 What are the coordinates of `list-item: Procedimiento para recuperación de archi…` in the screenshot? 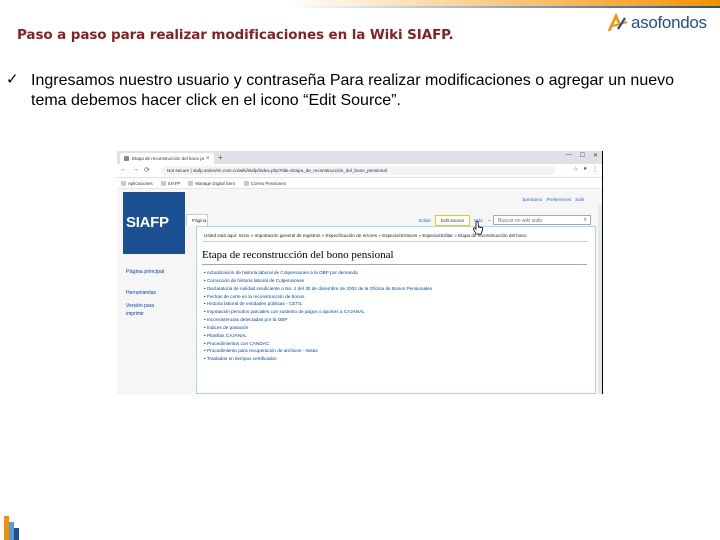 It's located at (318, 351).